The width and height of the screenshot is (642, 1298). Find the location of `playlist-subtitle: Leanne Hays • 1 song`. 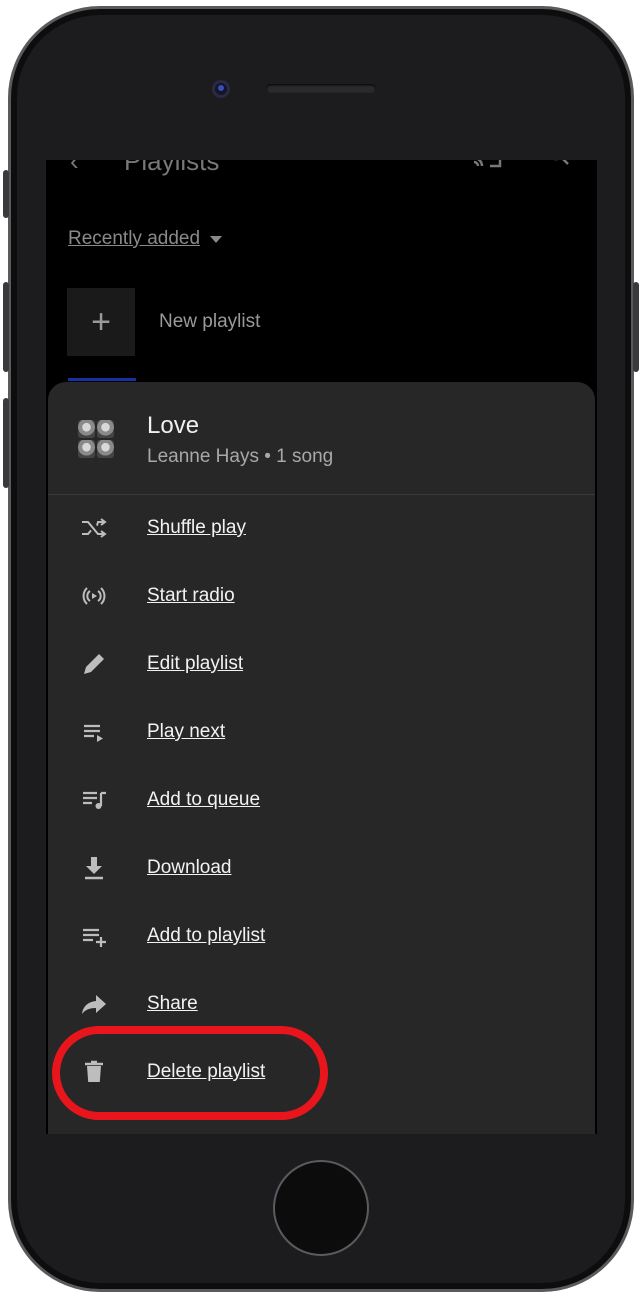

playlist-subtitle: Leanne Hays • 1 song is located at coordinates (240, 456).